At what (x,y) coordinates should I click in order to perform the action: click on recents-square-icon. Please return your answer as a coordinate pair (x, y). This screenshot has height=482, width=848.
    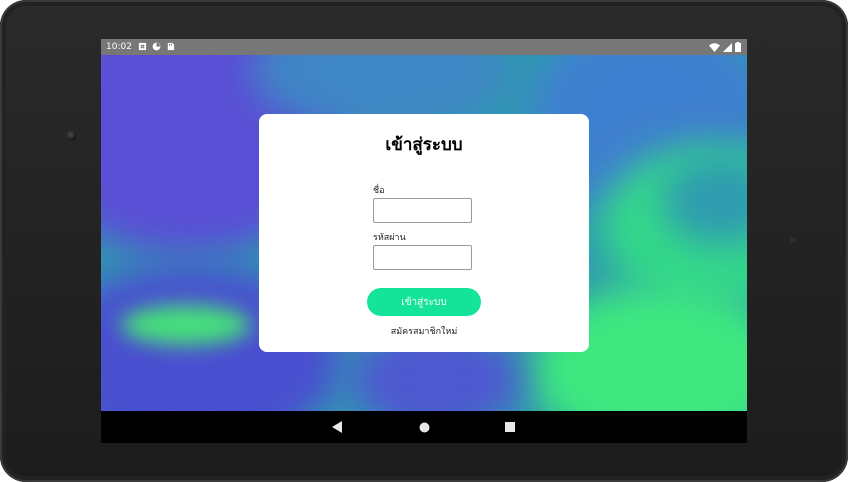
    Looking at the image, I should click on (510, 427).